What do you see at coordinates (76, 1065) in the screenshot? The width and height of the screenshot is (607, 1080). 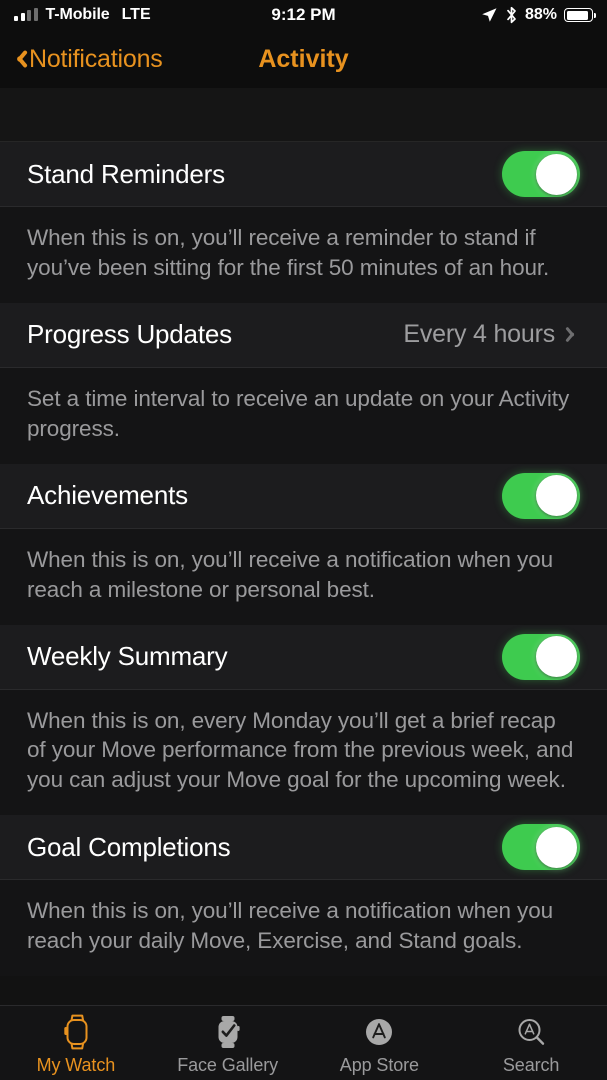 I see `tab-label: My Watch` at bounding box center [76, 1065].